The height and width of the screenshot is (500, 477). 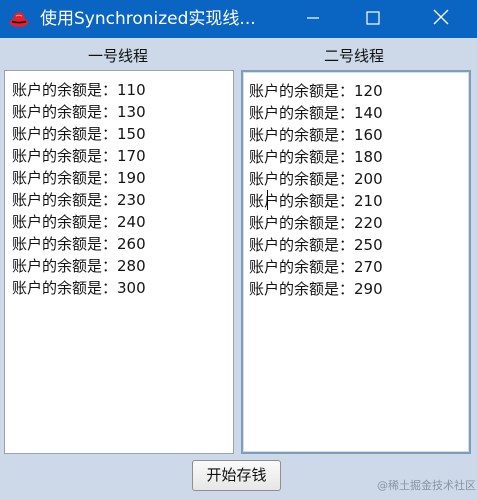 I want to click on log-line: 账户的余额是：160, so click(x=316, y=135).